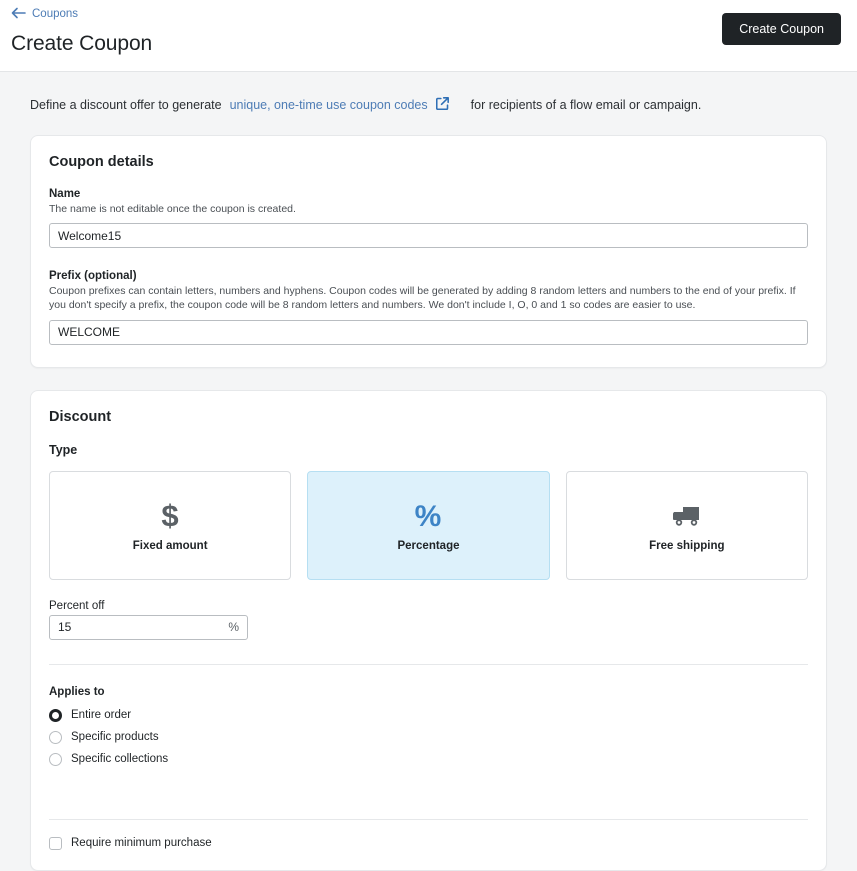 This screenshot has height=871, width=857. I want to click on radio-specific-collections-icon, so click(55, 759).